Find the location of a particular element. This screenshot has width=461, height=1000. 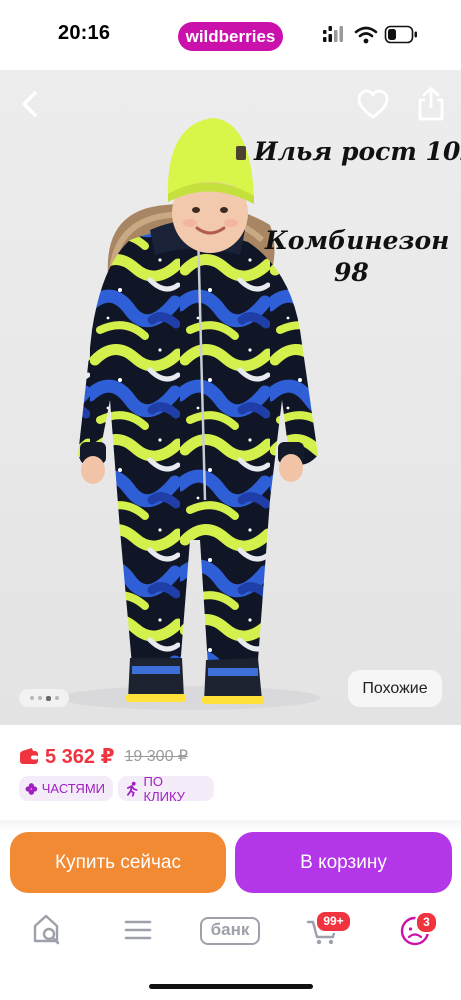

signal-icon is located at coordinates (333, 34).